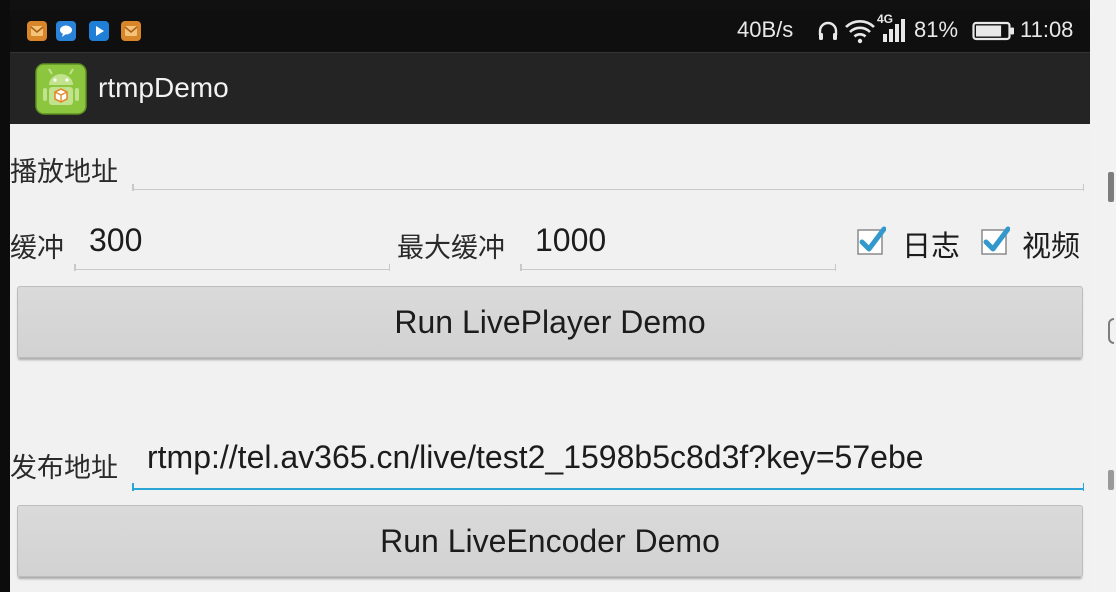 The width and height of the screenshot is (1116, 592). Describe the element at coordinates (1103, 296) in the screenshot. I see `phone-frame-right` at that location.